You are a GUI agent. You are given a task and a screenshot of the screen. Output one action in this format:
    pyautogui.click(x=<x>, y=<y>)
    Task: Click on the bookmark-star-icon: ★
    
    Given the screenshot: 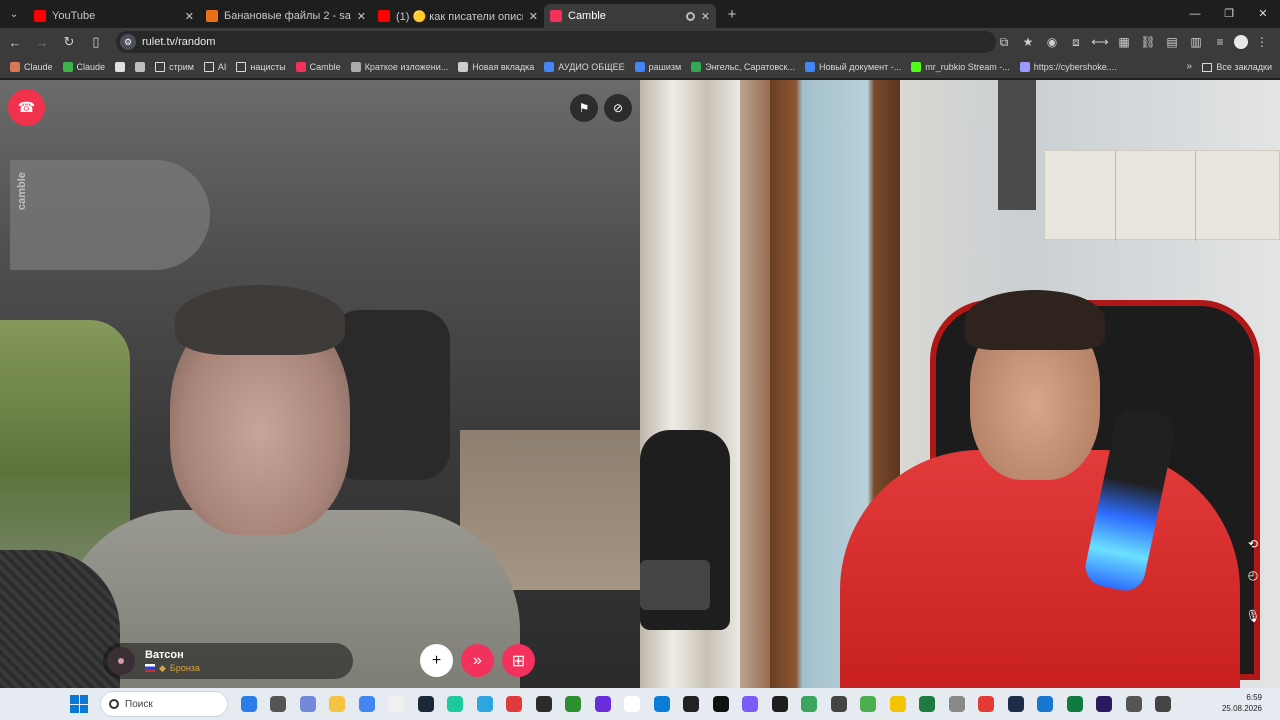 What is the action you would take?
    pyautogui.click(x=1028, y=42)
    